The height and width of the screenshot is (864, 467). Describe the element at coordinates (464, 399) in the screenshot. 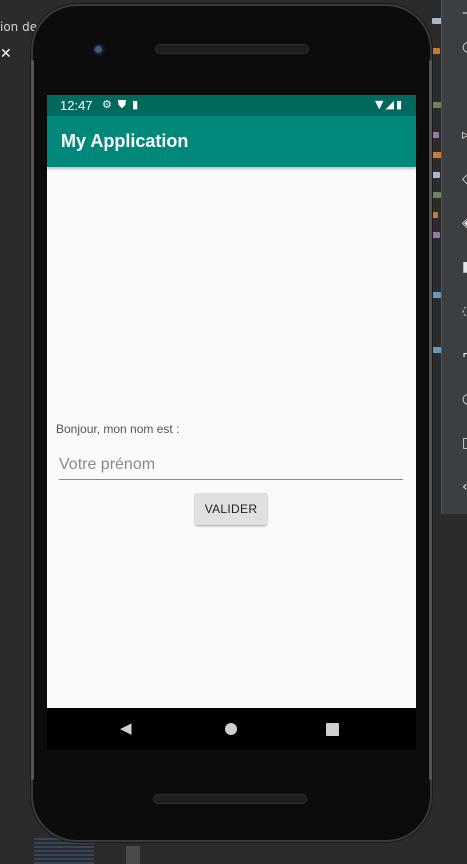

I see `tool-icon: ○` at that location.